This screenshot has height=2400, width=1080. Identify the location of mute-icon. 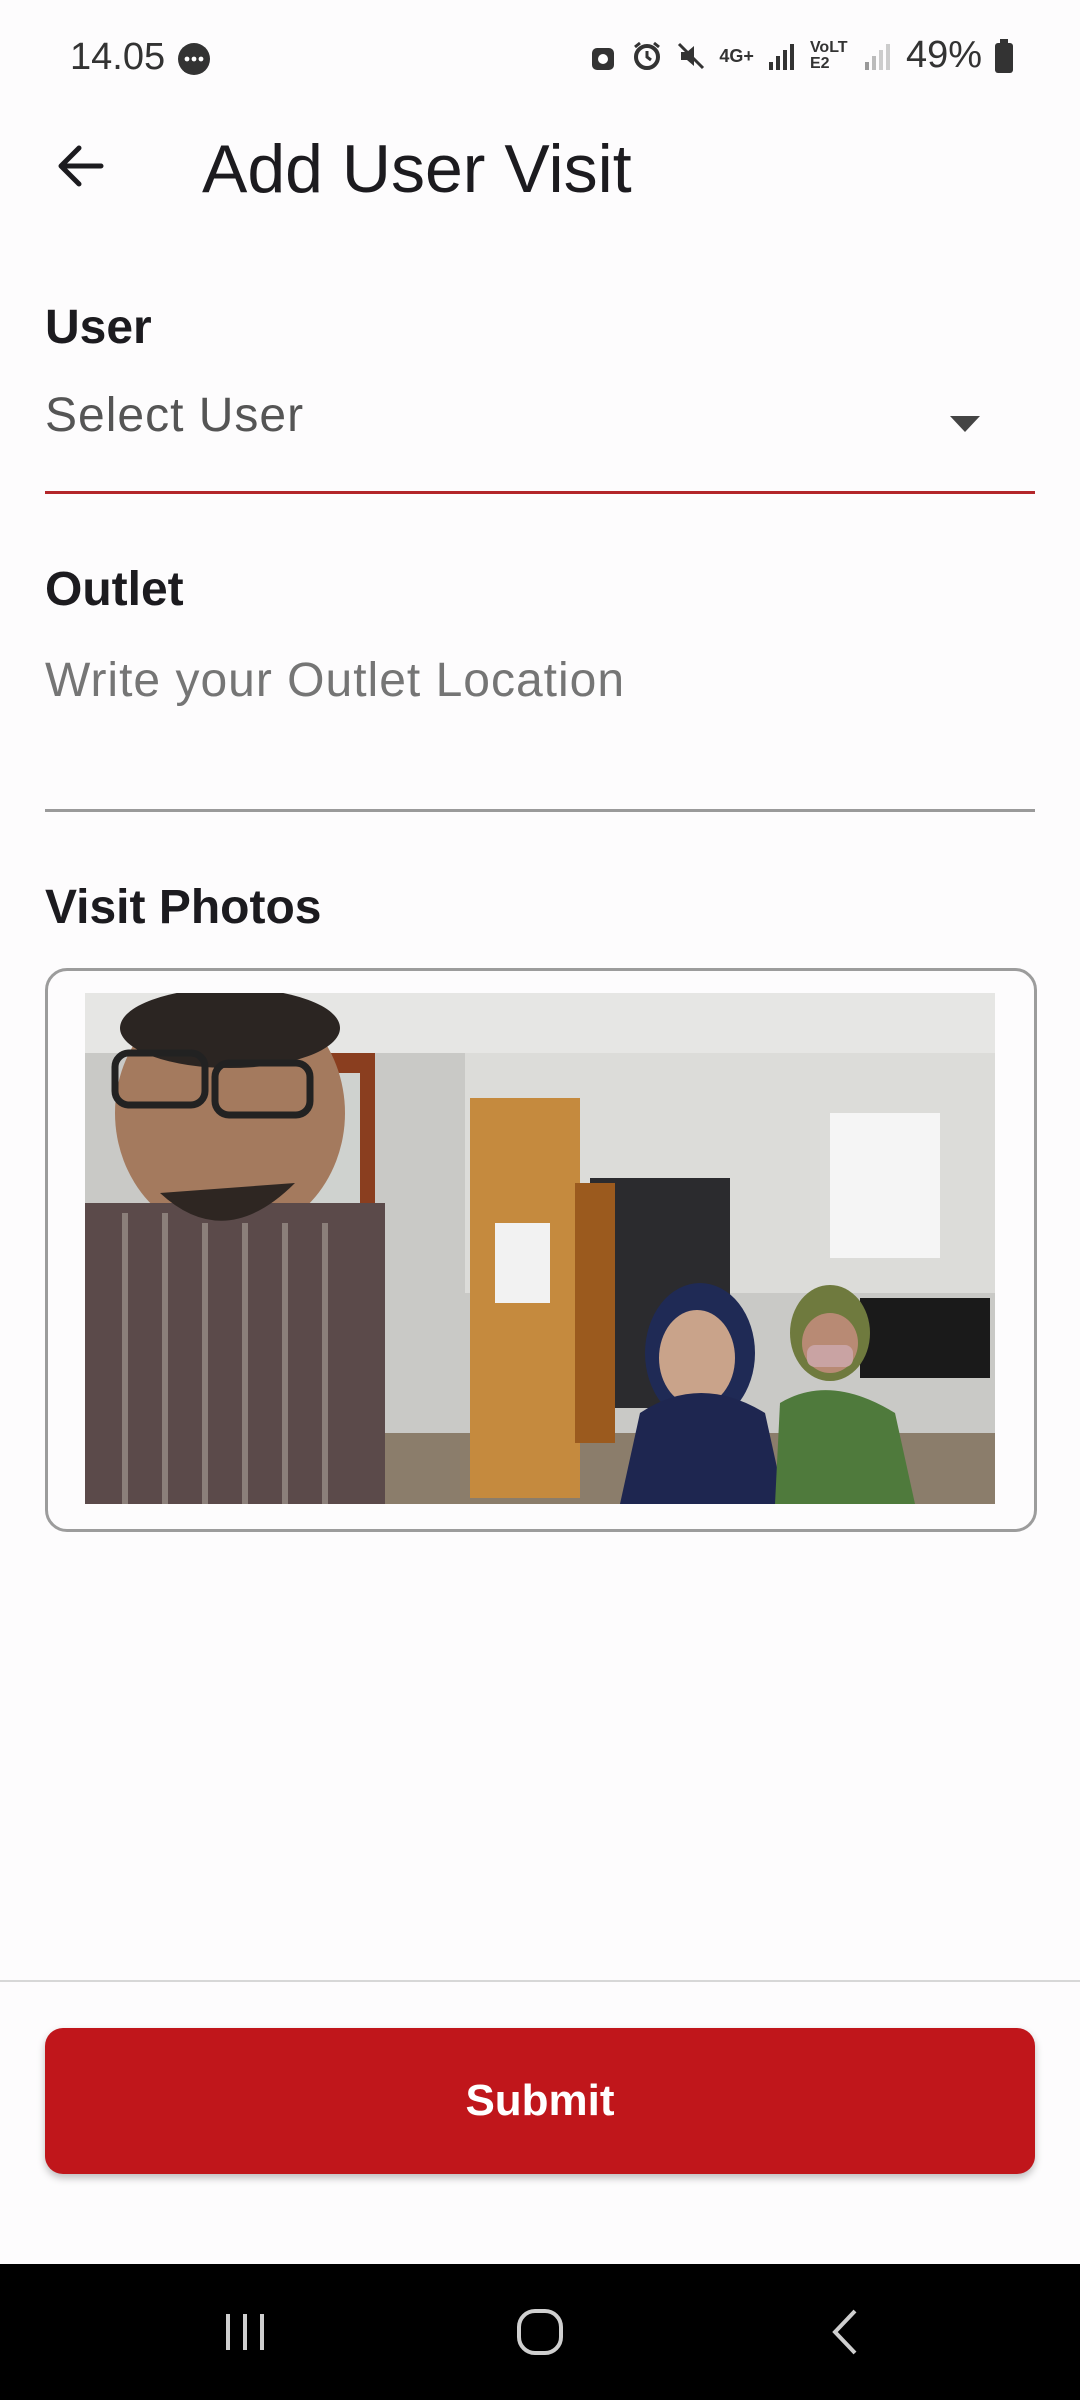
(691, 55).